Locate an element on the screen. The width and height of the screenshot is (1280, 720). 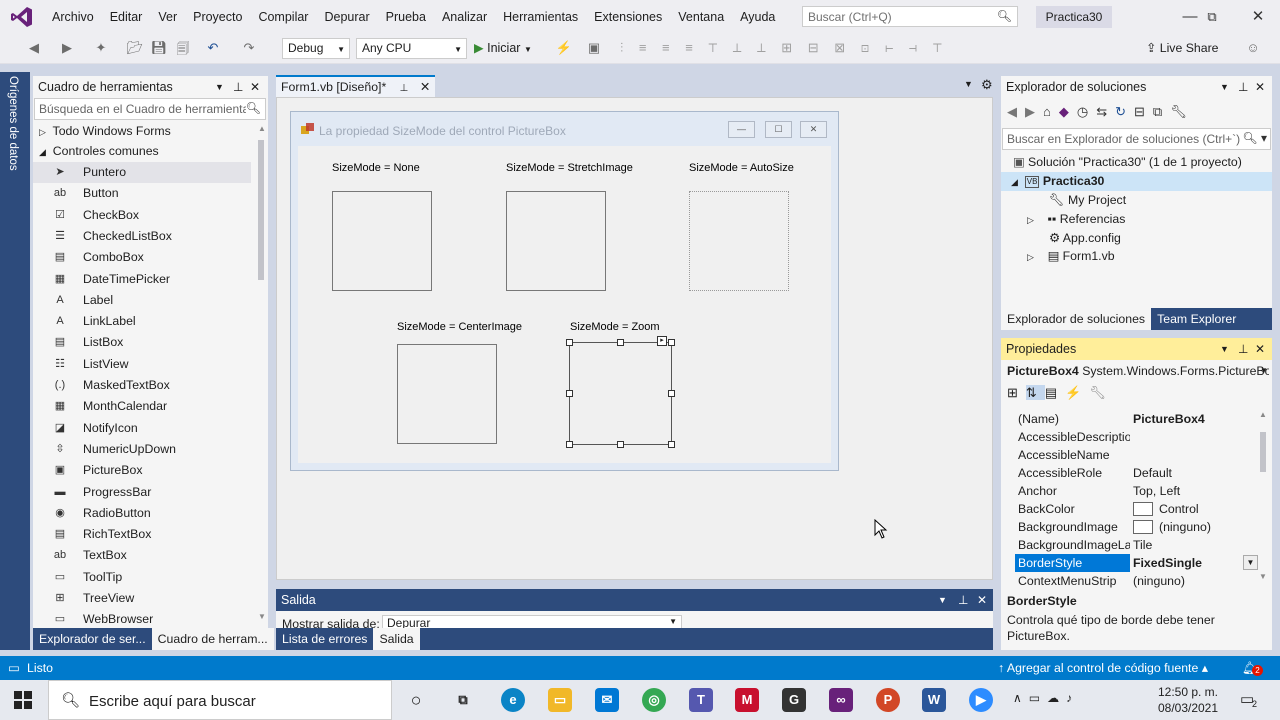
start-button: ▶ Iniciar ▼ is located at coordinates (503, 47).